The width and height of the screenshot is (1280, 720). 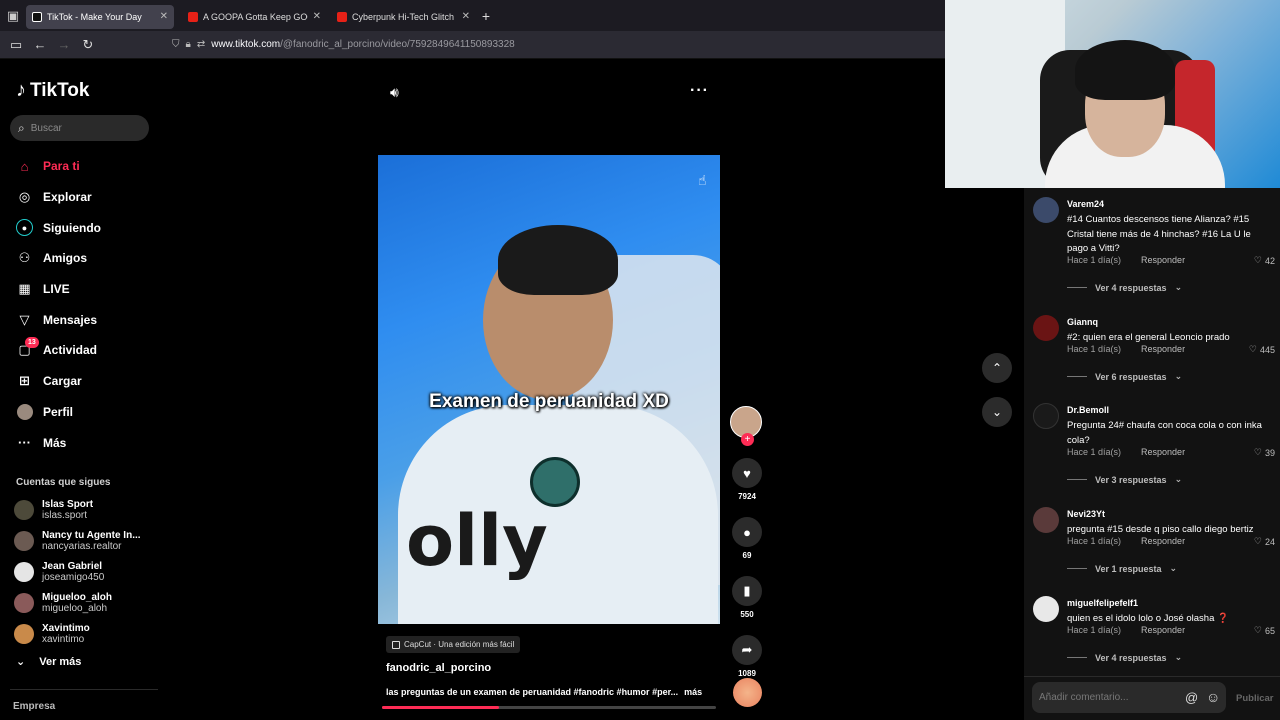 What do you see at coordinates (394, 92) in the screenshot?
I see `volume-icon: 🔊︎` at bounding box center [394, 92].